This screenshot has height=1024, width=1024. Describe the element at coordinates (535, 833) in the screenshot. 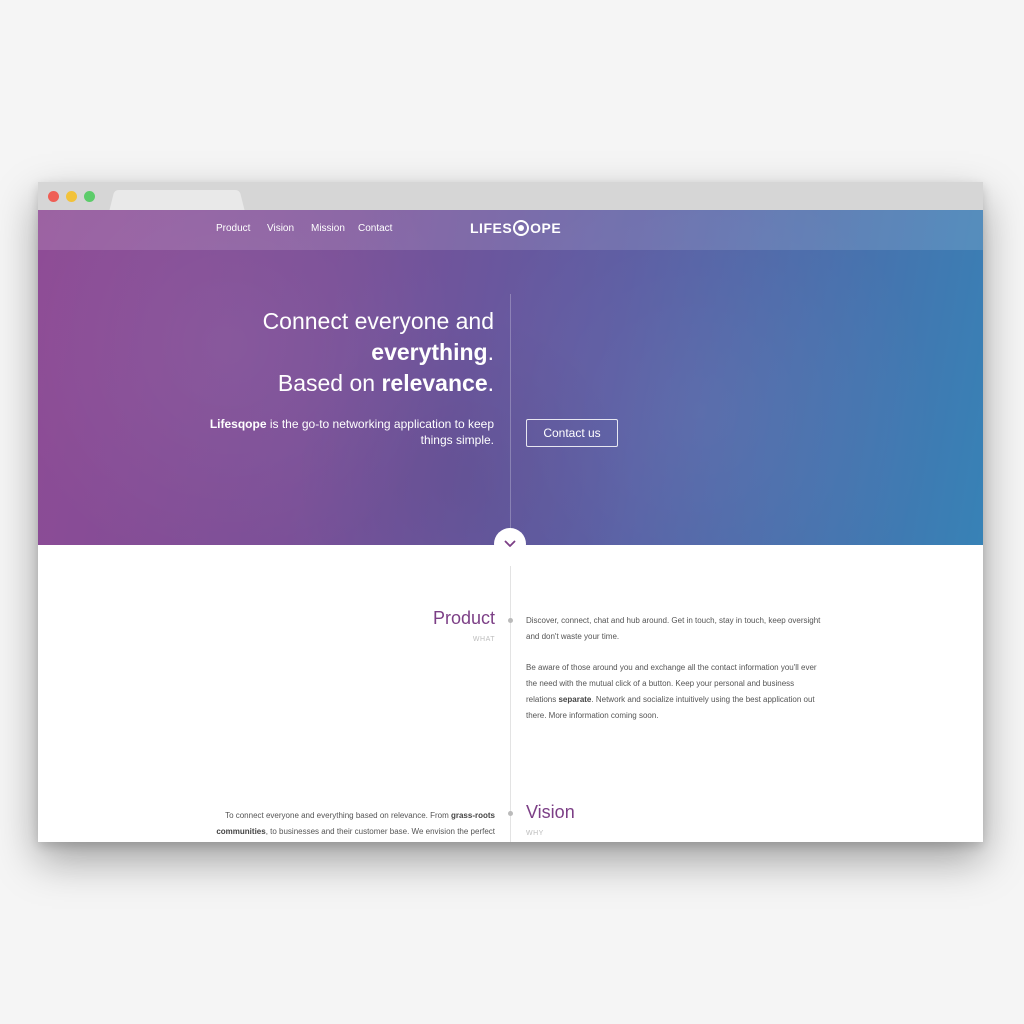

I see `vision-subtitle: WHY` at that location.